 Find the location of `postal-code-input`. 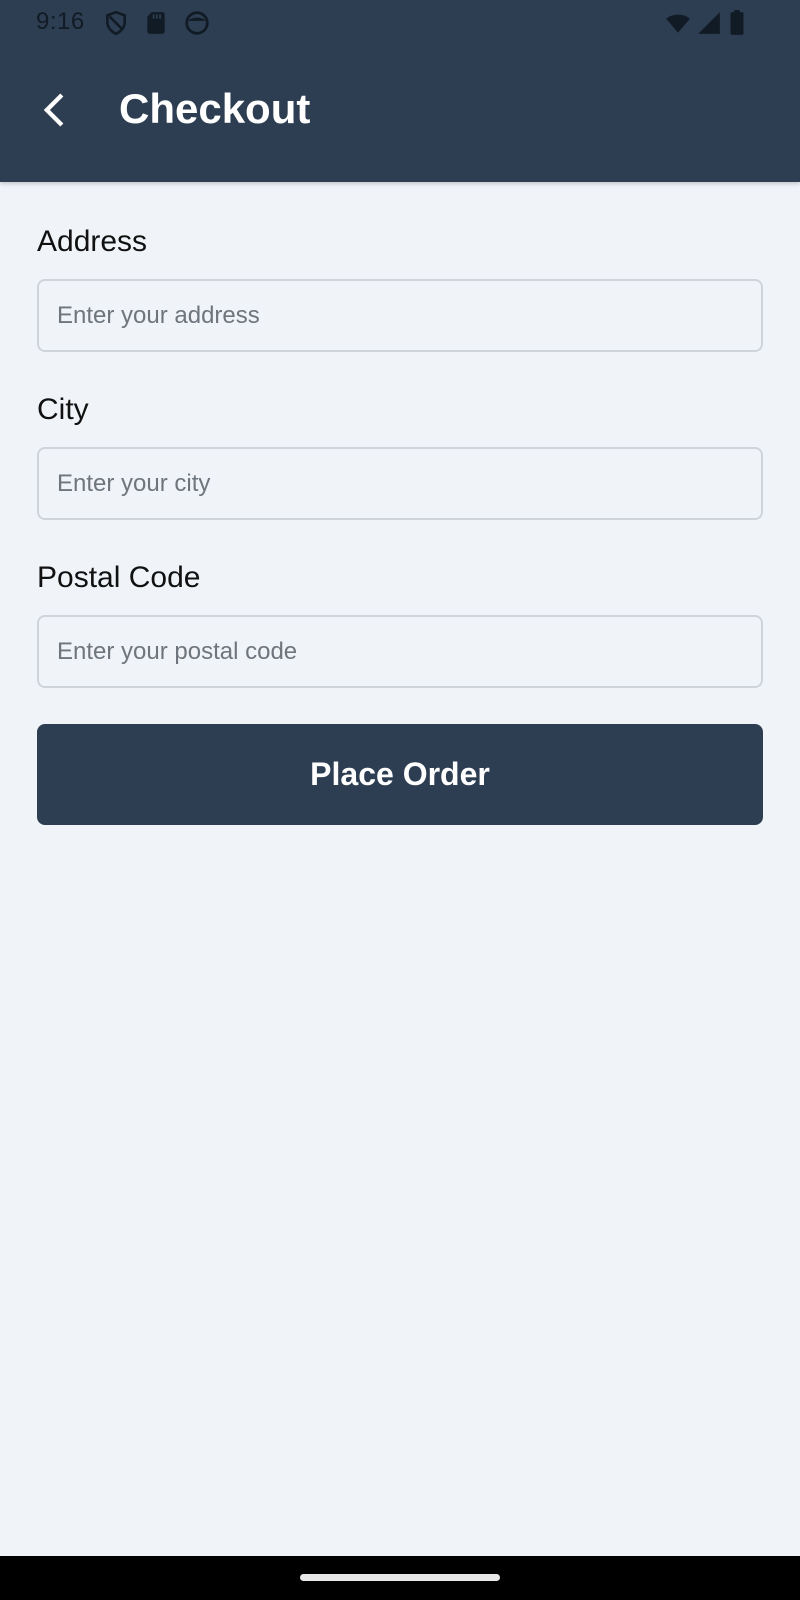

postal-code-input is located at coordinates (400, 651).